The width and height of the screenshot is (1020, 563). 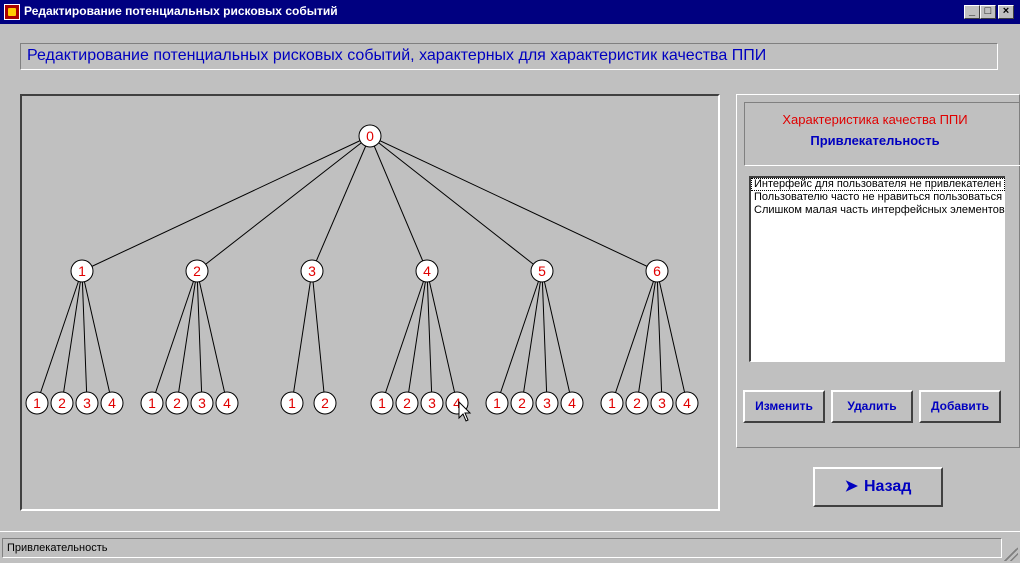 I want to click on app-icon, so click(x=12, y=12).